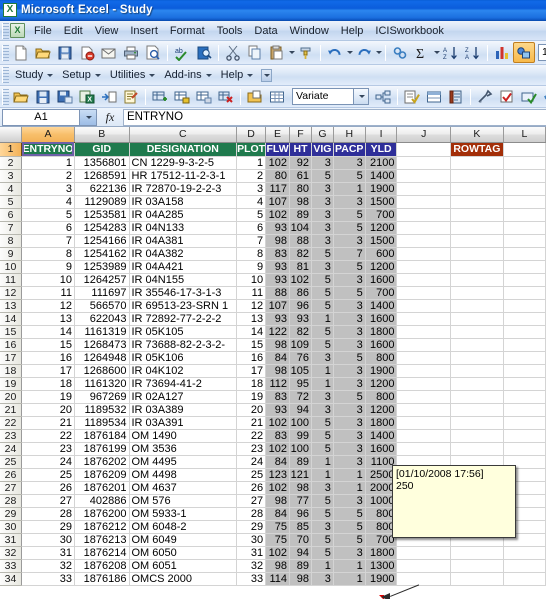 The height and width of the screenshot is (599, 546). Describe the element at coordinates (278, 540) in the screenshot. I see `cell-flw-r31: 75` at that location.